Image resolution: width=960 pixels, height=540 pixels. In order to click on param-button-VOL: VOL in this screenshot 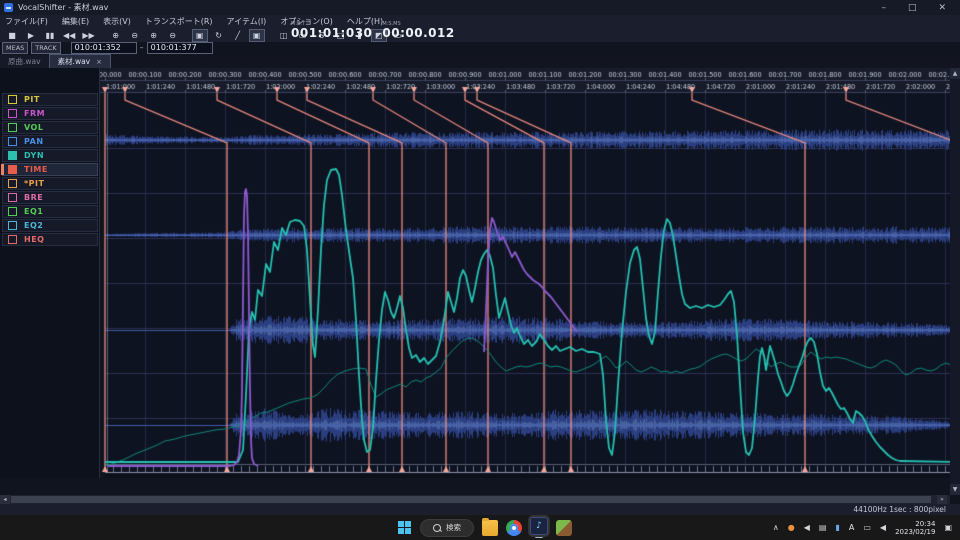, I will do `click(50, 127)`.